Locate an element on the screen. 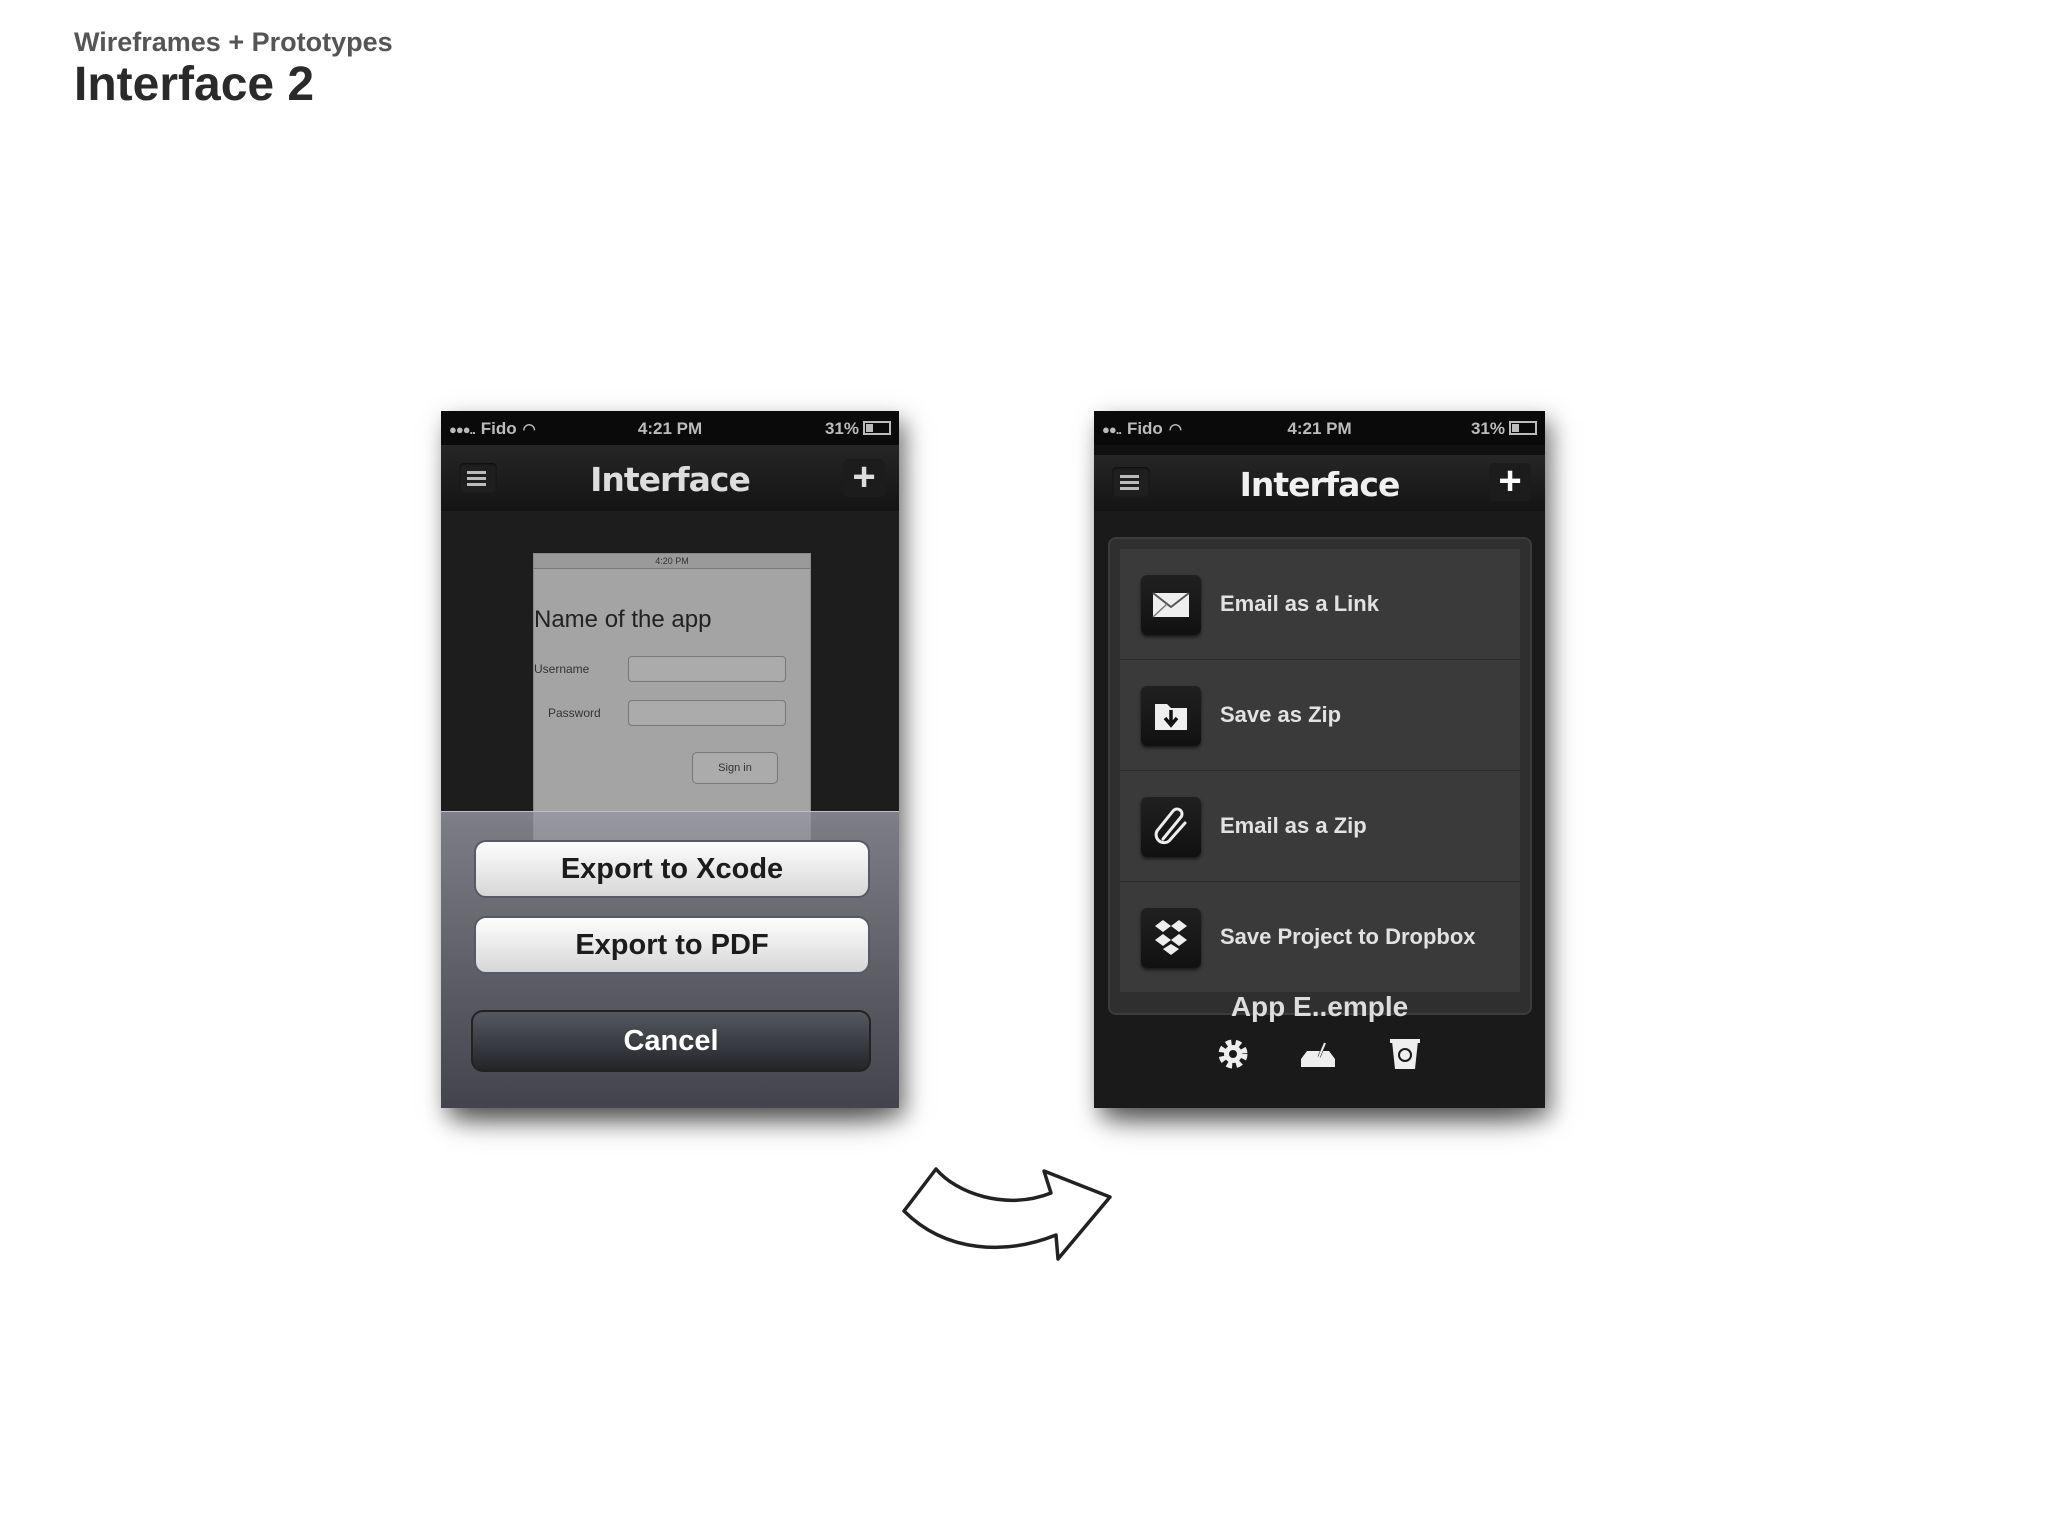 This screenshot has width=2048, height=1536. preview-title: Name of the app is located at coordinates (623, 619).